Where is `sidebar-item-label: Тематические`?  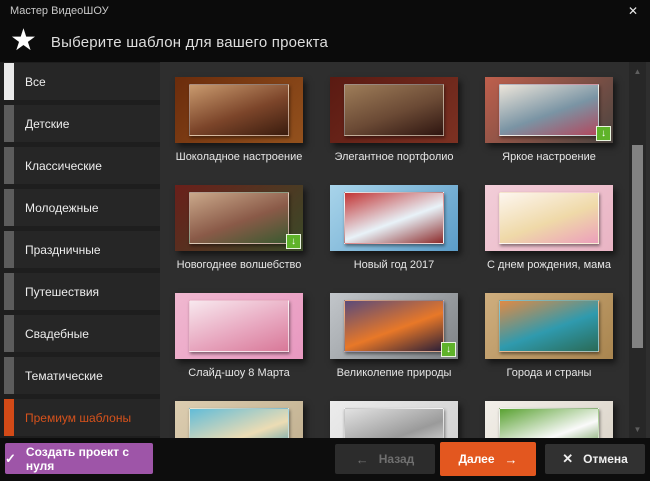 sidebar-item-label: Тематические is located at coordinates (87, 375).